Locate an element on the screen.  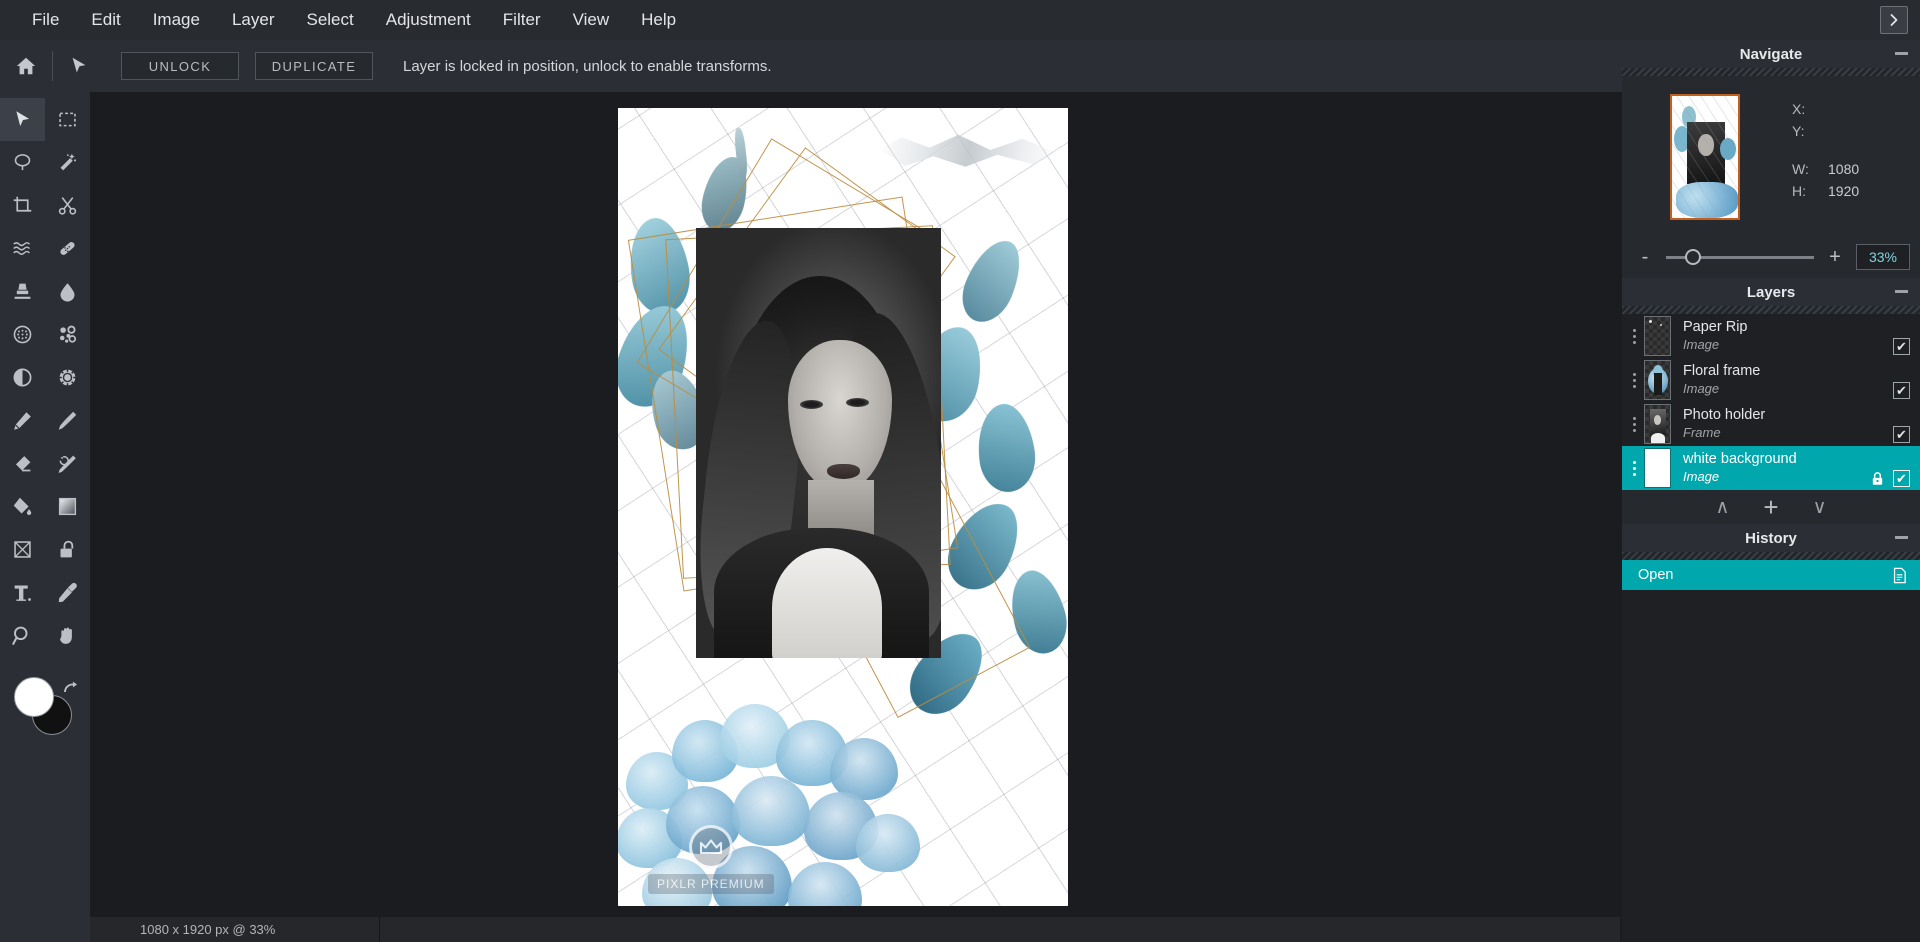
foreground-color-swatch is located at coordinates (34, 697).